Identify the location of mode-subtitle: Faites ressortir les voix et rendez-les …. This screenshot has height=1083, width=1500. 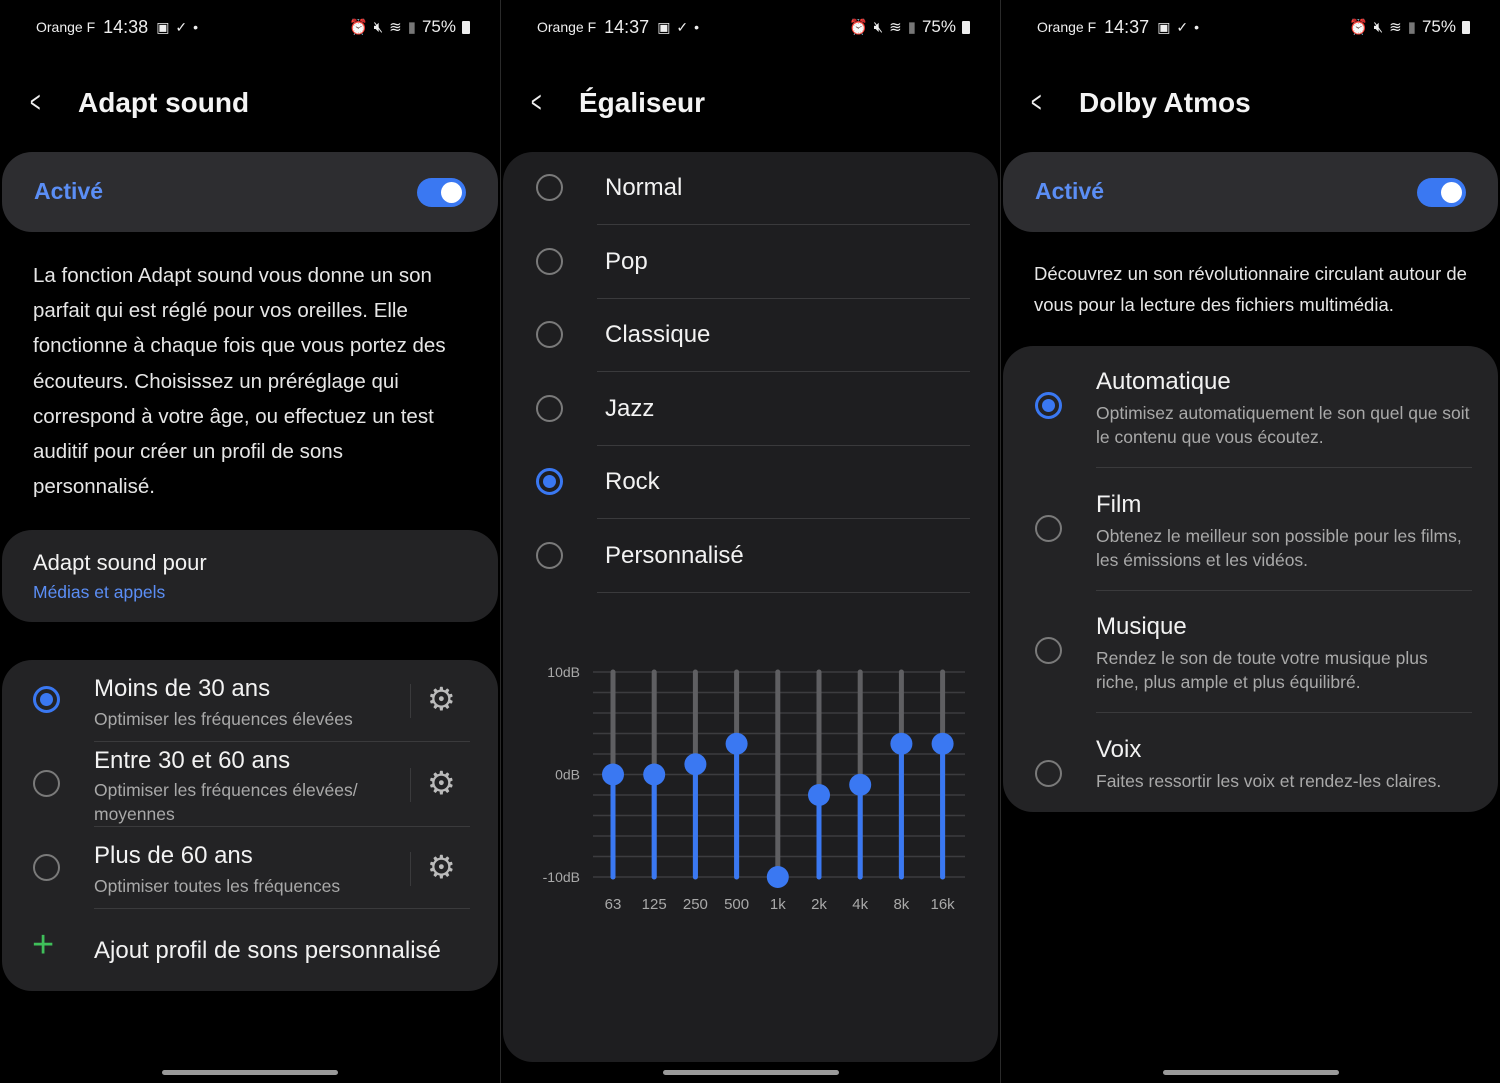
(1269, 780).